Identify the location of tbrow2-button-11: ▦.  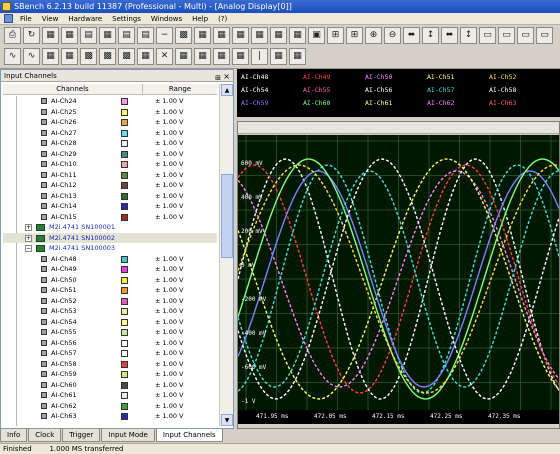
(221, 56).